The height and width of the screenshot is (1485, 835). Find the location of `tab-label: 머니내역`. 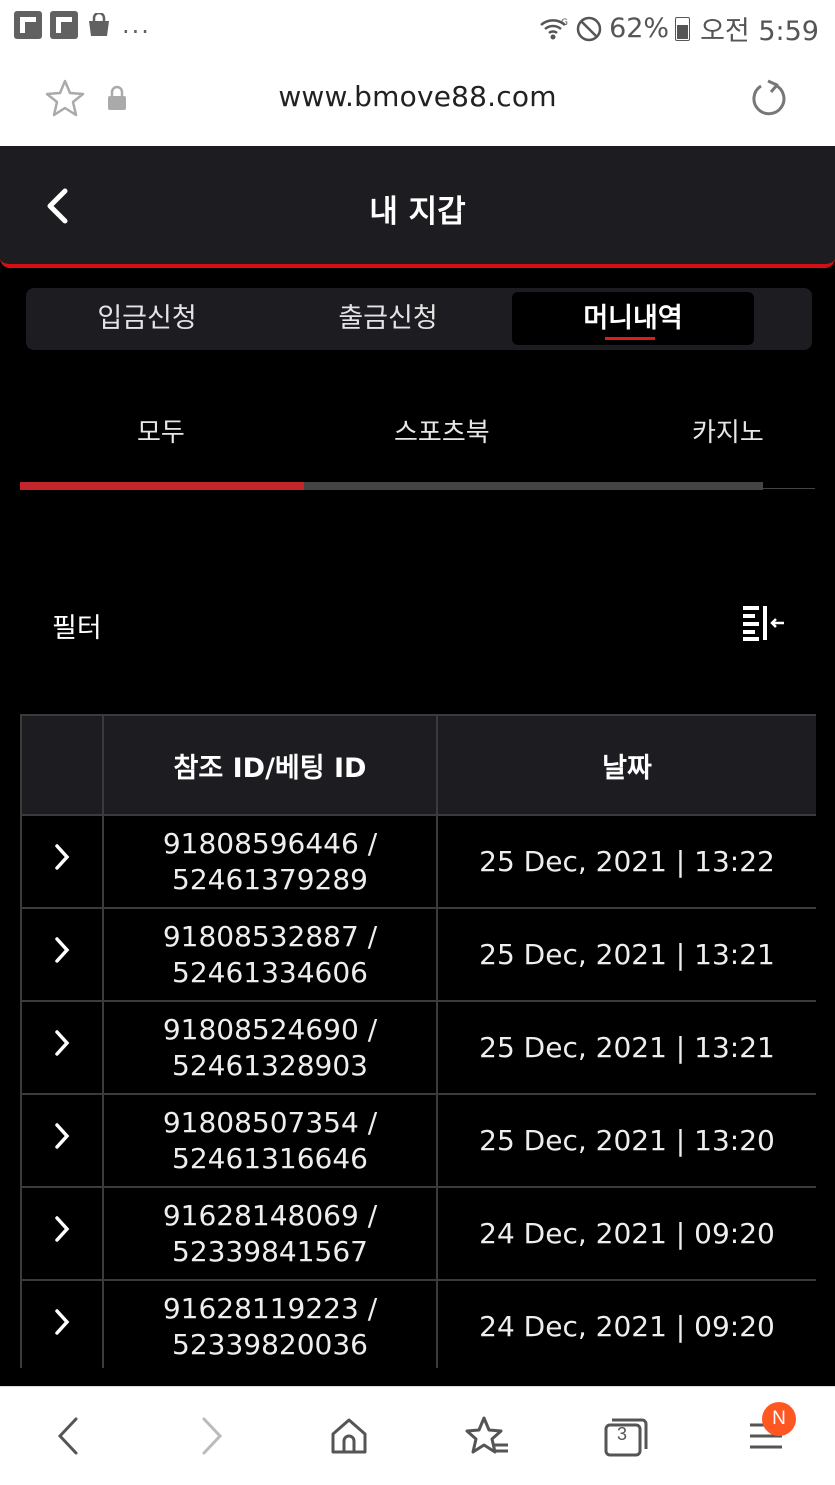

tab-label: 머니내역 is located at coordinates (633, 318).